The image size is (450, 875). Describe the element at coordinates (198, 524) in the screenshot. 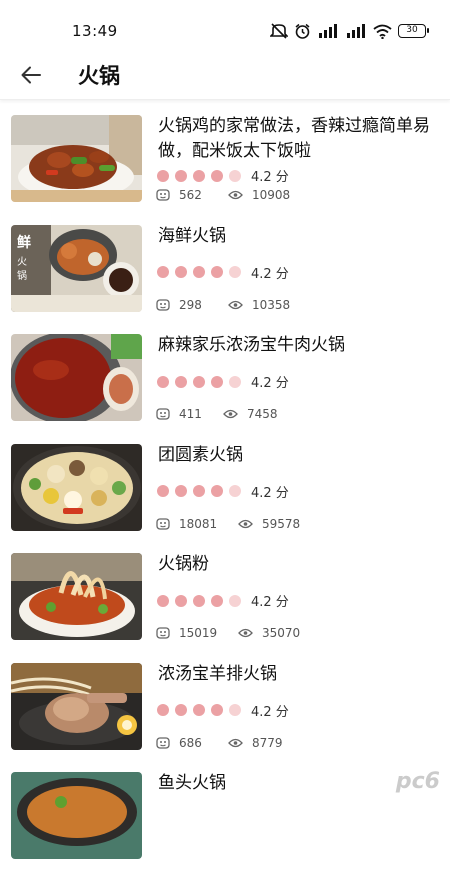

I see `like-count: 18081` at that location.